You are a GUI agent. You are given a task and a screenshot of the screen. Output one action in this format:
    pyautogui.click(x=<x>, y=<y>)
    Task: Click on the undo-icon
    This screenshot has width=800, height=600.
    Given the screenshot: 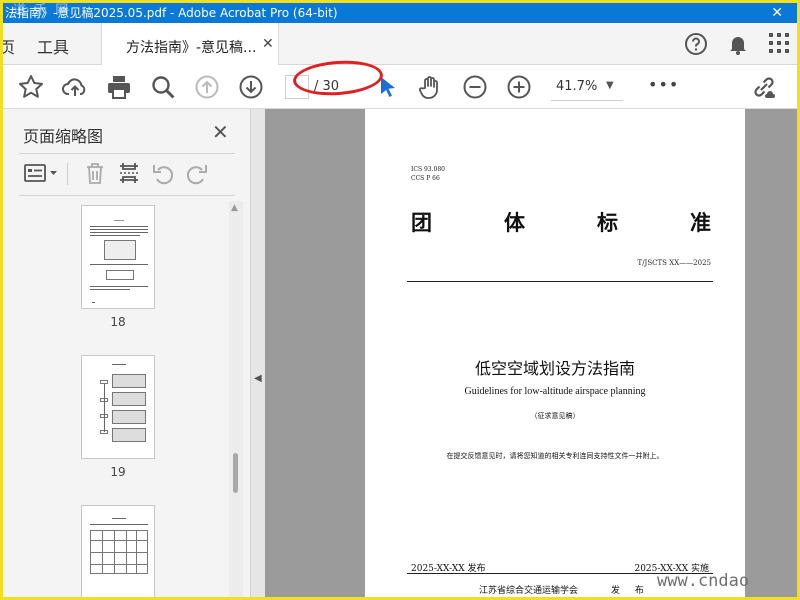 What is the action you would take?
    pyautogui.click(x=163, y=173)
    